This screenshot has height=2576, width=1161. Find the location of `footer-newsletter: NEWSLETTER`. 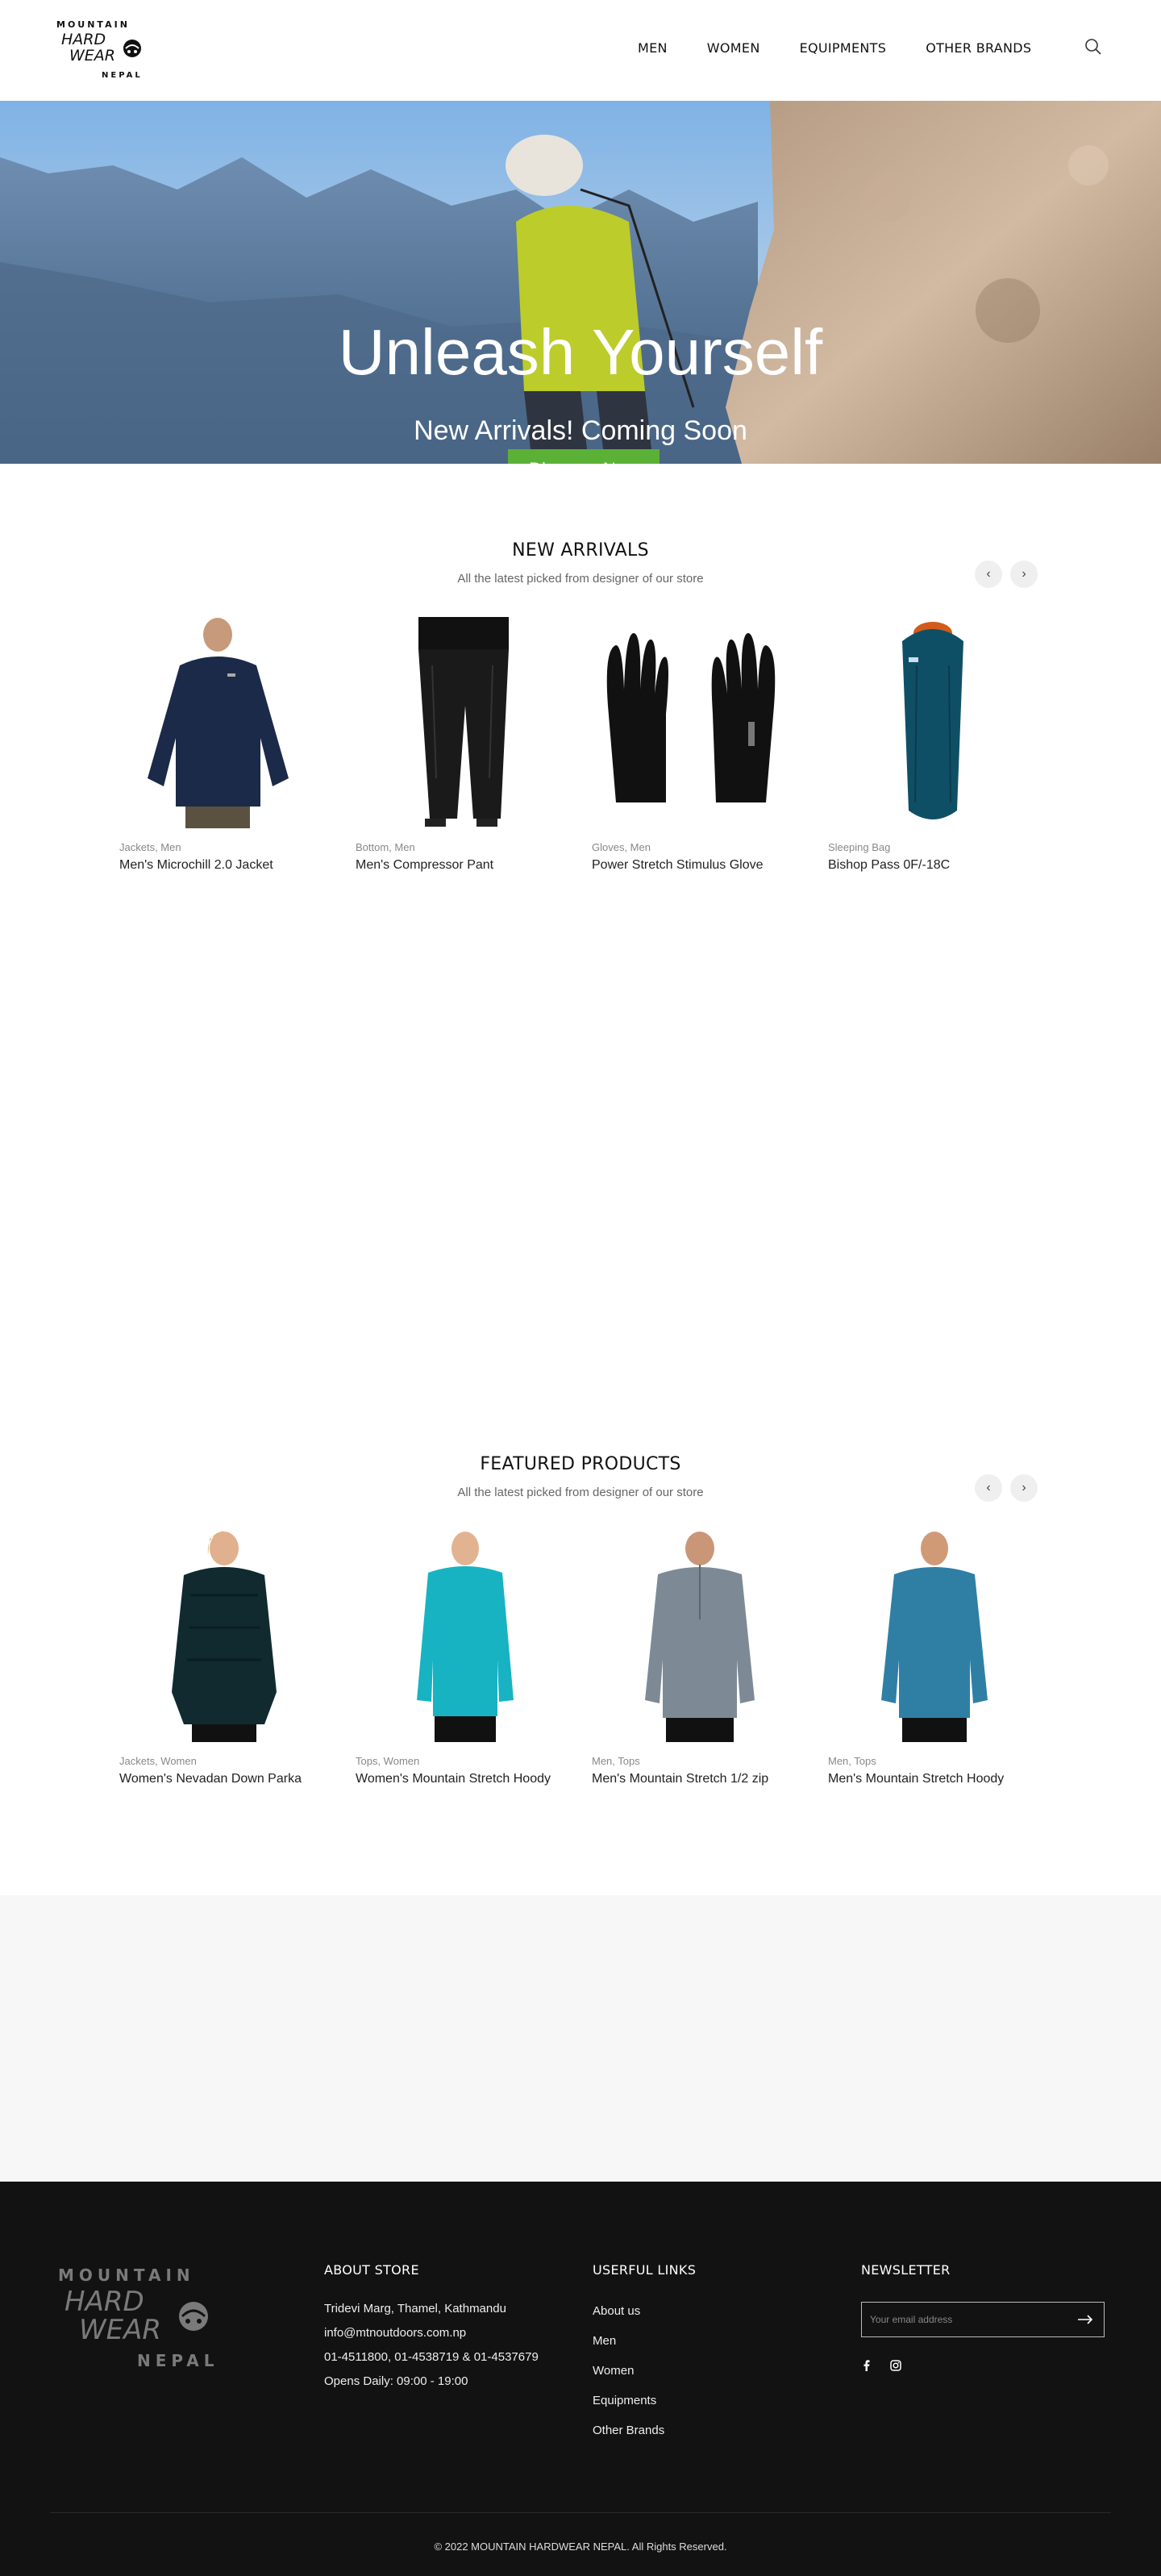

footer-newsletter: NEWSLETTER is located at coordinates (983, 2316).